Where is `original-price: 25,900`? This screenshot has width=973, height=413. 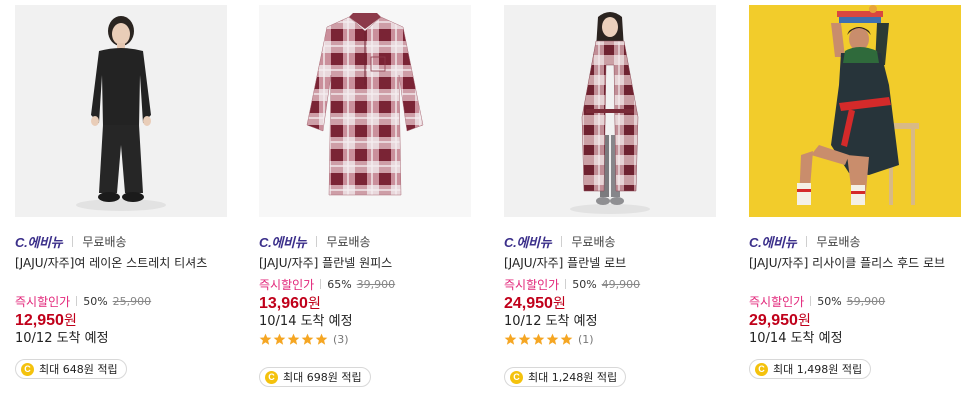 original-price: 25,900 is located at coordinates (132, 301).